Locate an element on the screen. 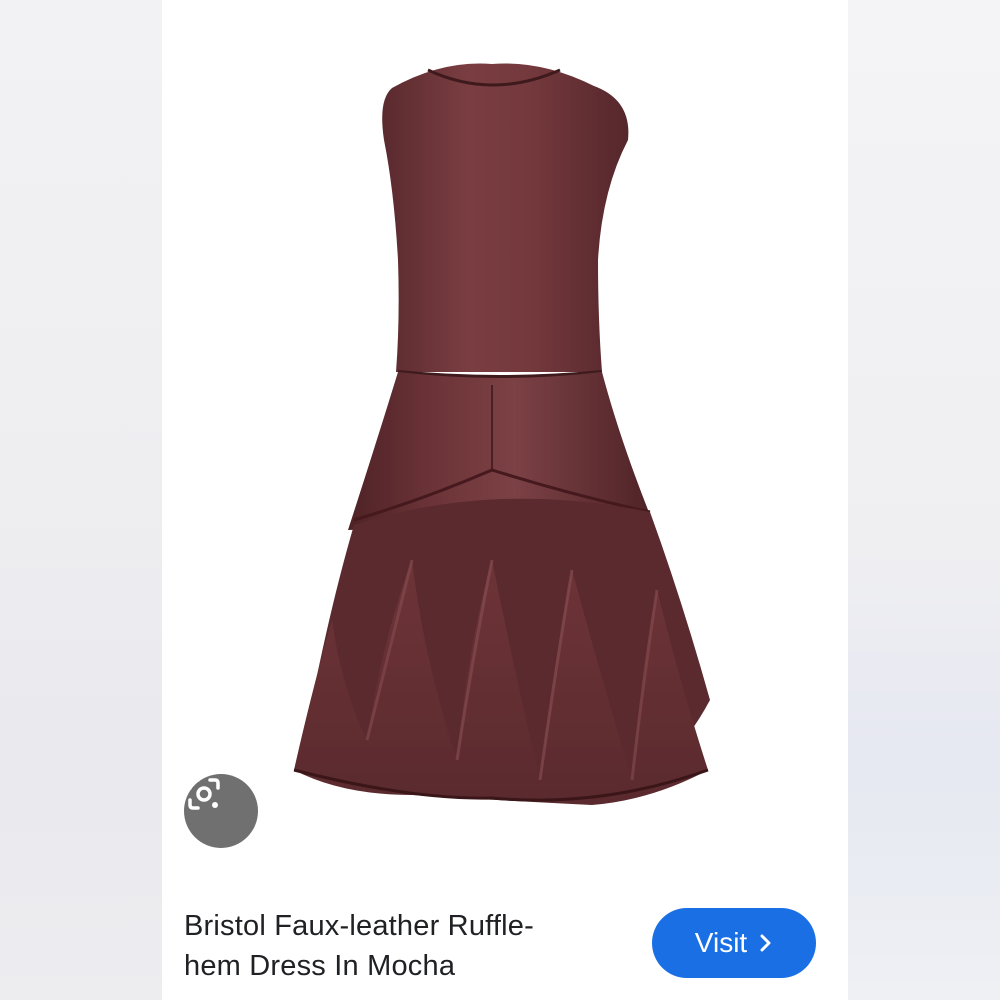 This screenshot has height=1000, width=1000. visit-button-label: Visit is located at coordinates (721, 942).